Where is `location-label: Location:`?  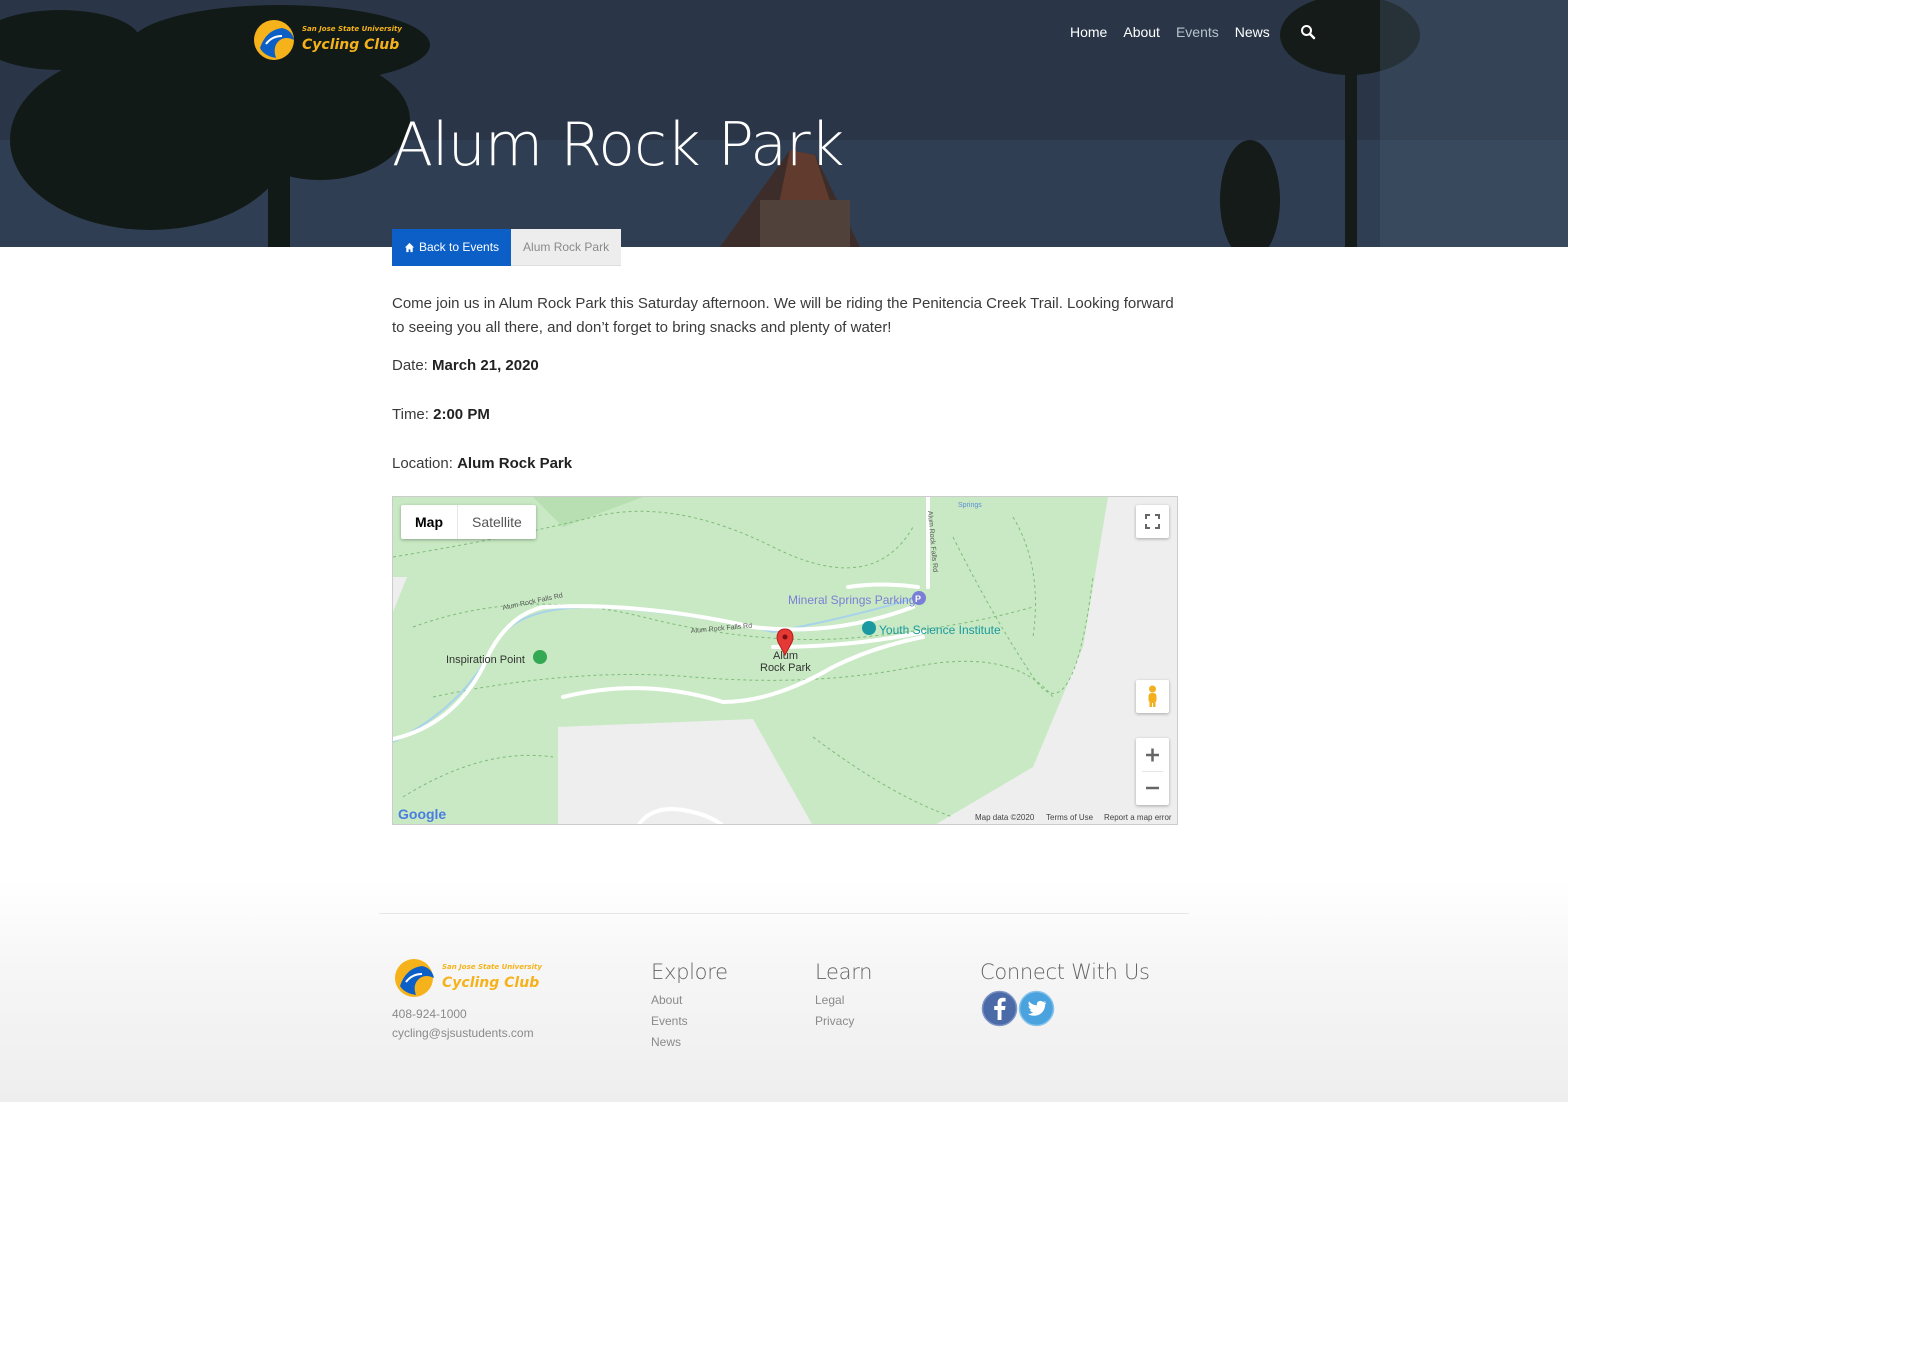 location-label: Location: is located at coordinates (422, 463).